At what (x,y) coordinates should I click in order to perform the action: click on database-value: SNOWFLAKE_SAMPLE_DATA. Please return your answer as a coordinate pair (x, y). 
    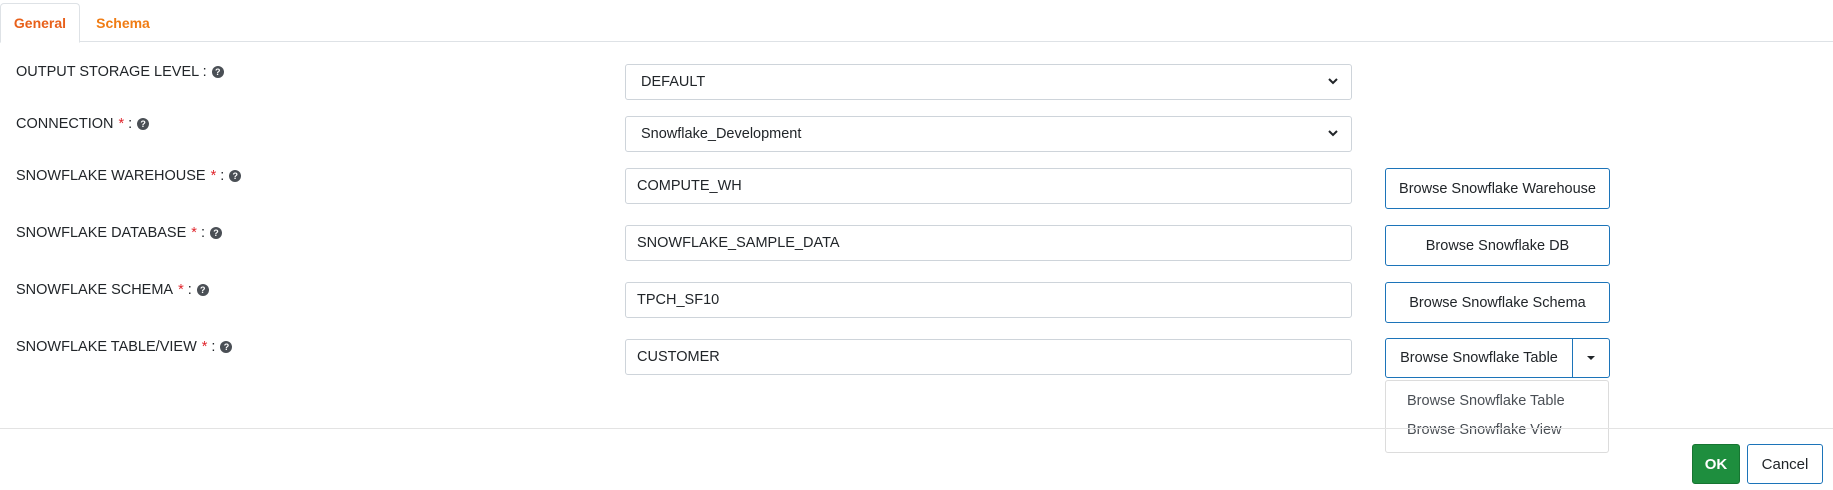
    Looking at the image, I should click on (738, 243).